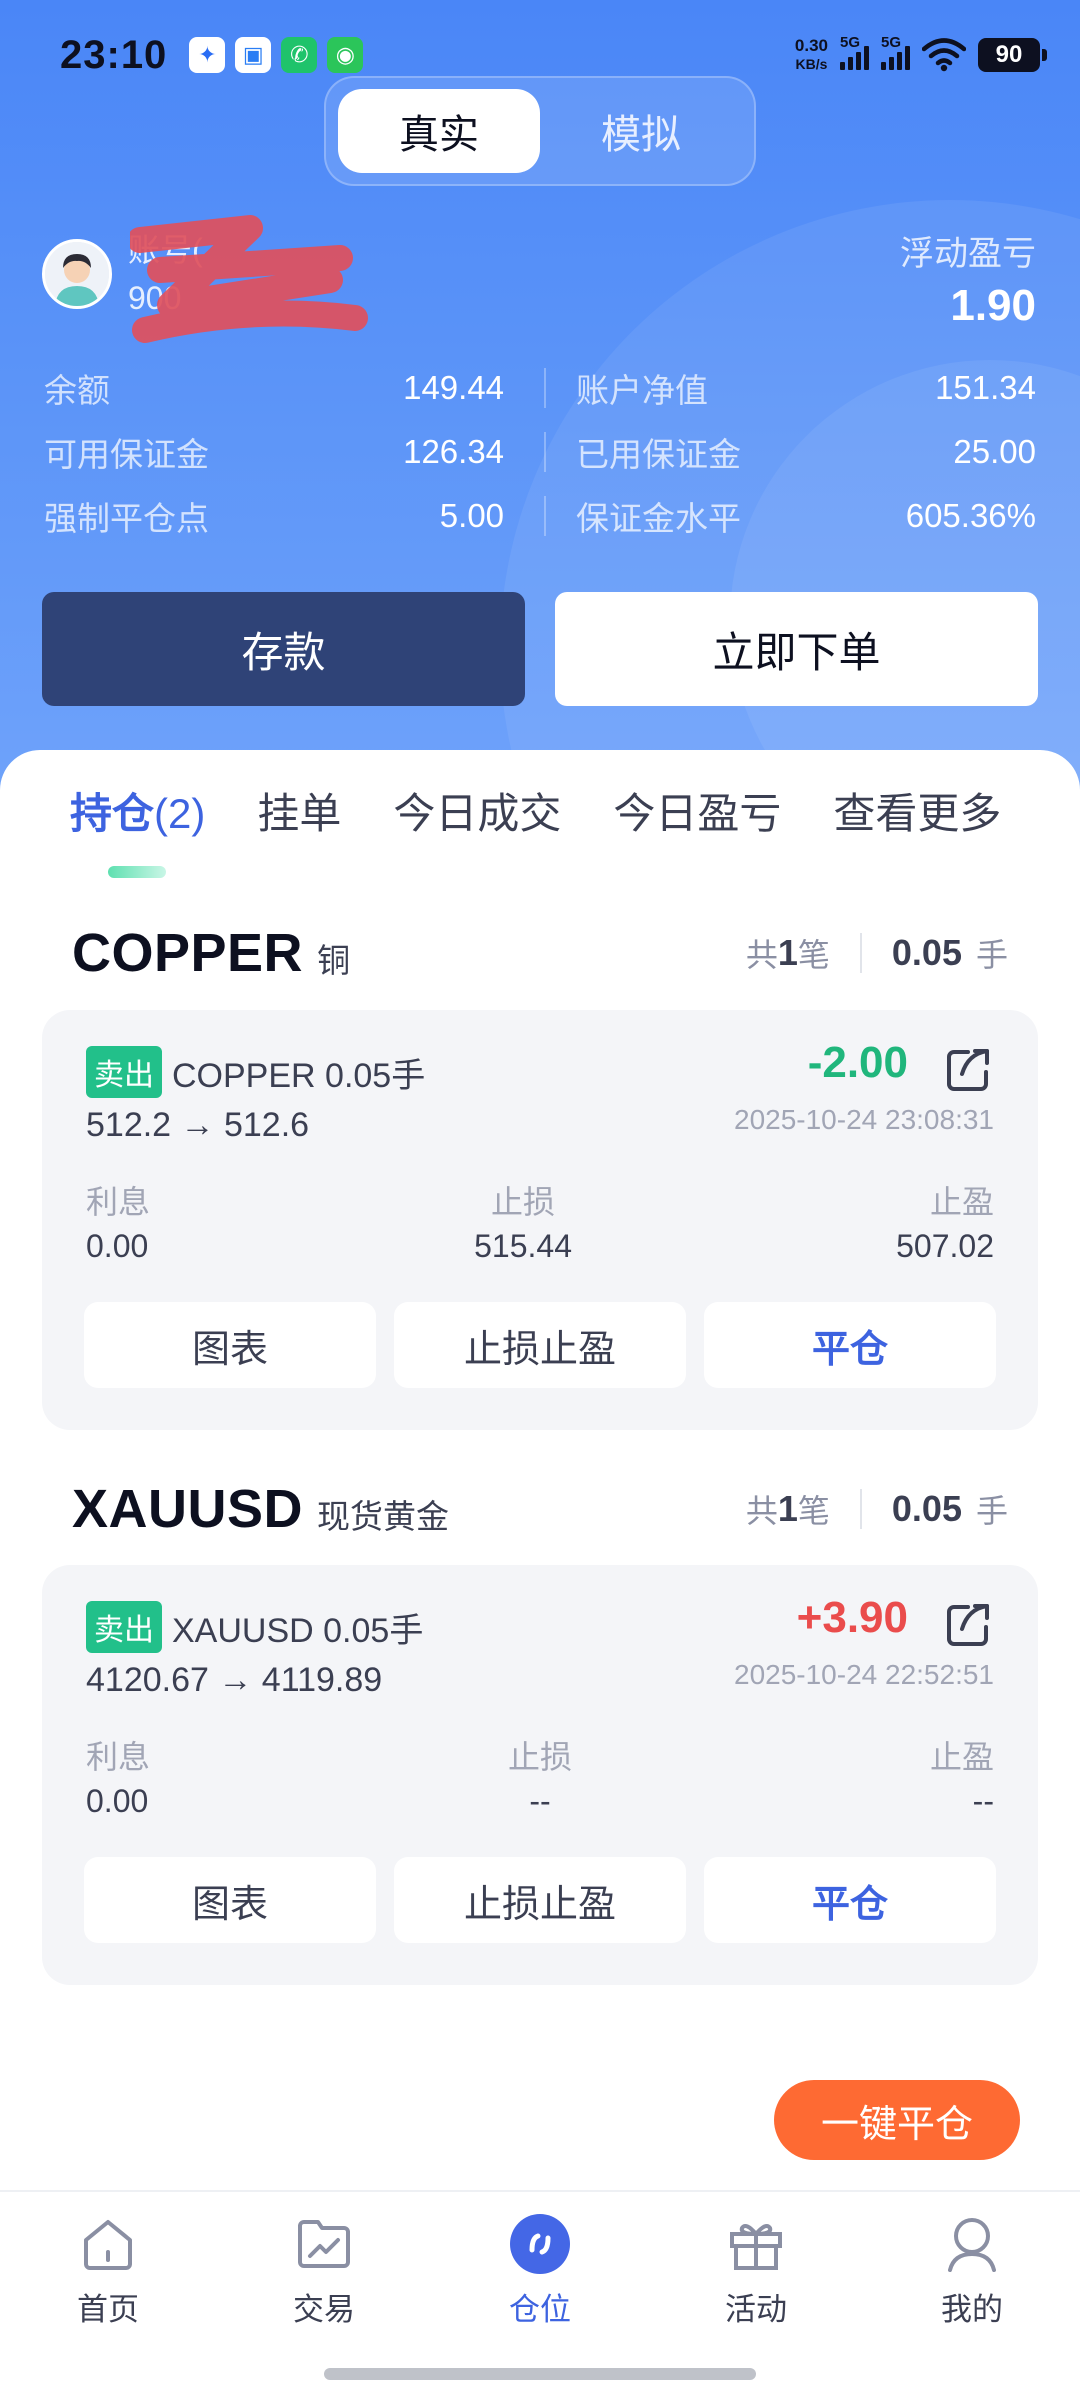 The image size is (1080, 2400). Describe the element at coordinates (805, 453) in the screenshot. I see `stat-used-margin: 已用保证金 25.00` at that location.